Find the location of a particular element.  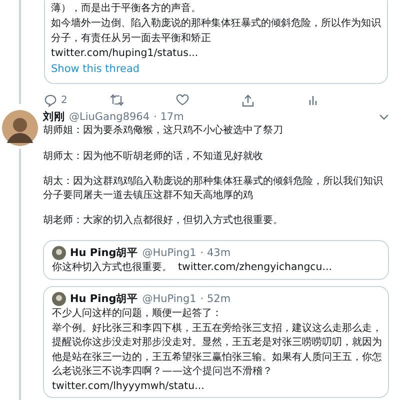

tweet-text: 胡师姐：因为要杀鸡儆猴，这只鸡不小心被选中了祭刀 is located at coordinates (163, 131).